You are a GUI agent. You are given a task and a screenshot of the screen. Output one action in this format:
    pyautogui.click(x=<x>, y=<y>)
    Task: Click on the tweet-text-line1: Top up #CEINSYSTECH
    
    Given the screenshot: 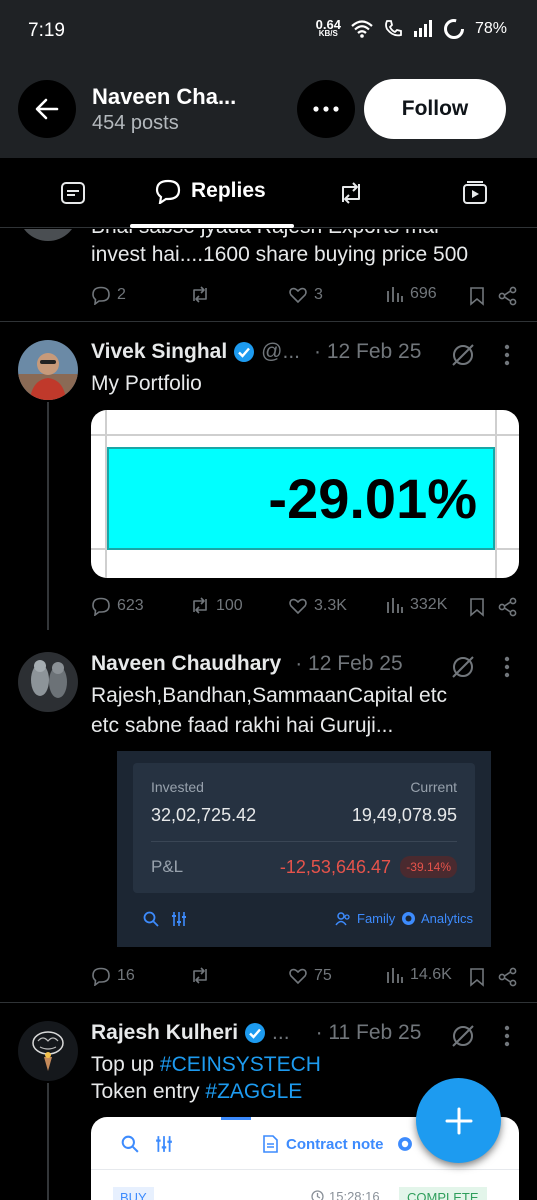 What is the action you would take?
    pyautogui.click(x=206, y=1064)
    